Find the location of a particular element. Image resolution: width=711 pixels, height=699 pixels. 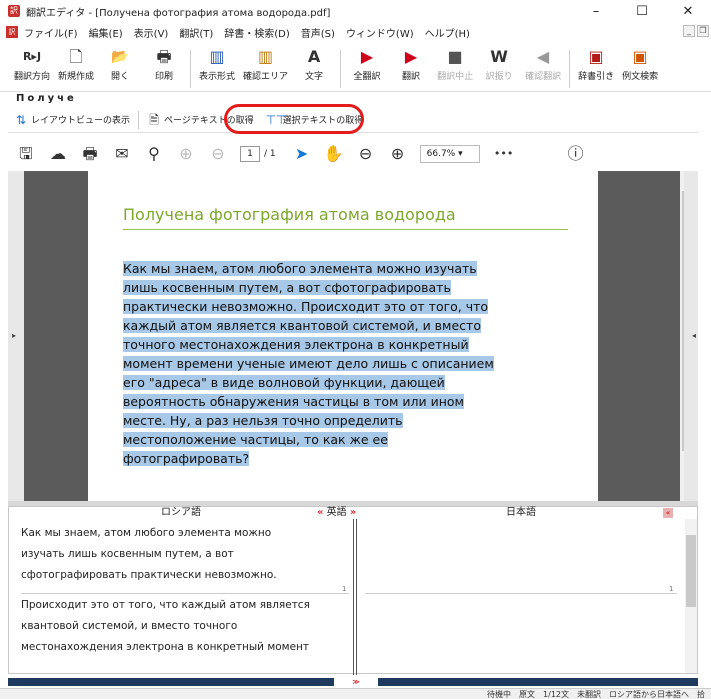

print-icon: 🖶 is located at coordinates (90, 154).